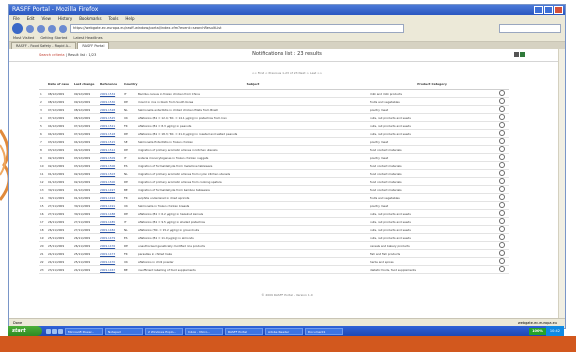  Describe the element at coordinates (111, 189) in the screenshot. I see `reference-link: 2009.1497` at that location.